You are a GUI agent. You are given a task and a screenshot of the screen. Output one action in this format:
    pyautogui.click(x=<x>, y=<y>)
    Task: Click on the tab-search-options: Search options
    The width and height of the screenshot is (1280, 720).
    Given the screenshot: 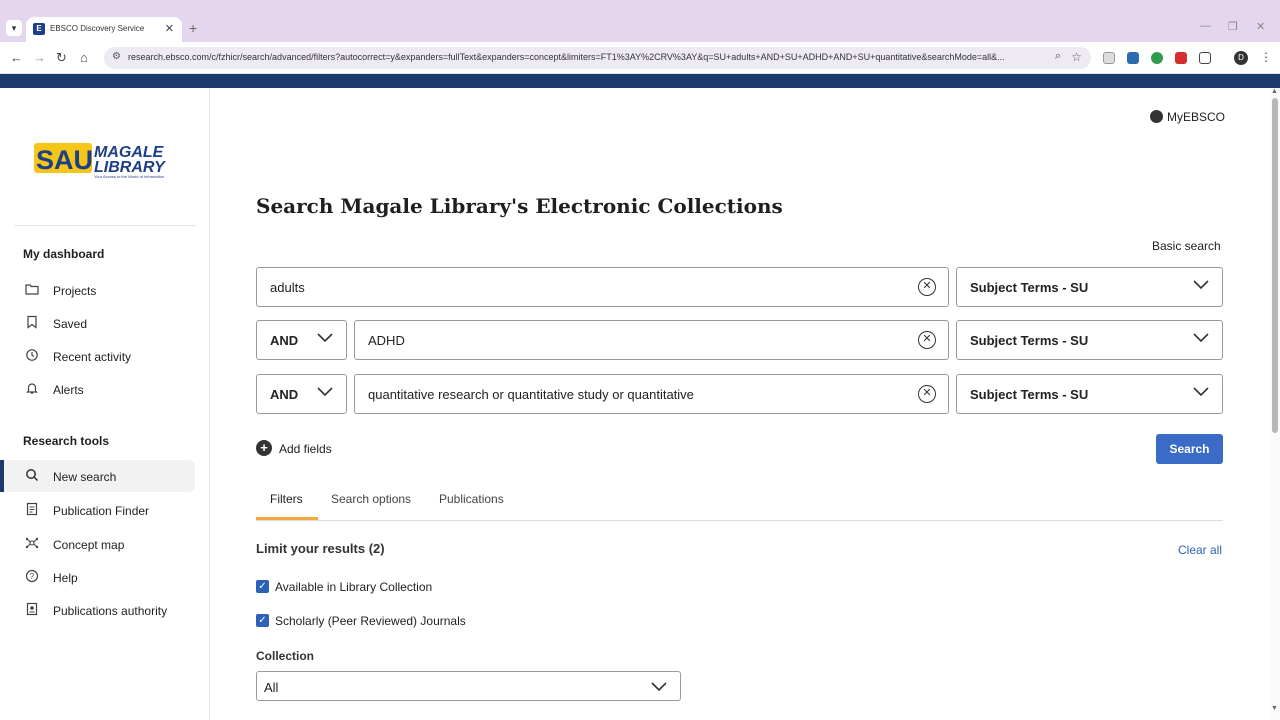 What is the action you would take?
    pyautogui.click(x=371, y=499)
    